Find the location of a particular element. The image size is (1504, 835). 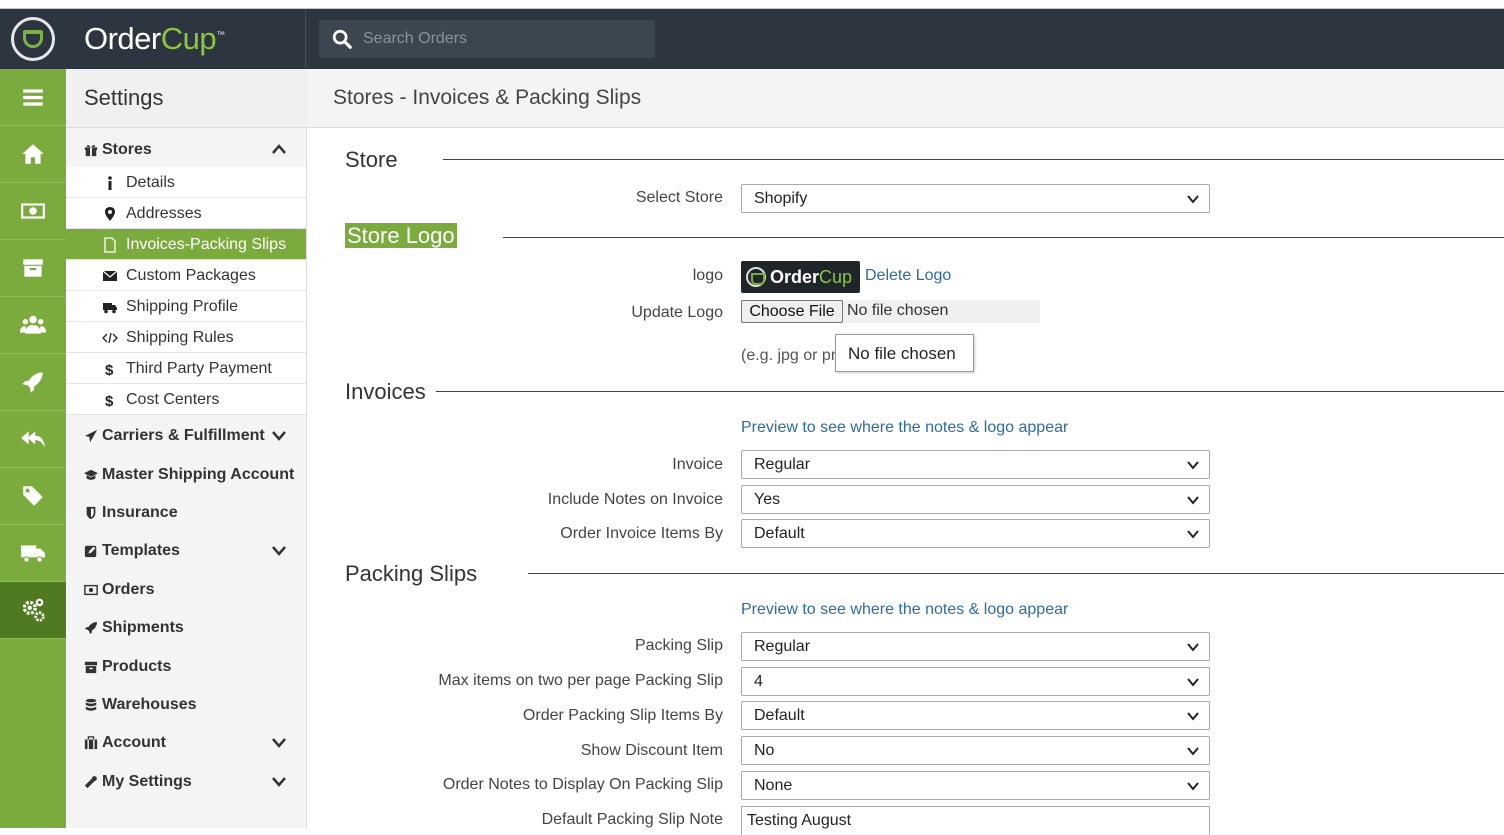

file-icon is located at coordinates (110, 245).